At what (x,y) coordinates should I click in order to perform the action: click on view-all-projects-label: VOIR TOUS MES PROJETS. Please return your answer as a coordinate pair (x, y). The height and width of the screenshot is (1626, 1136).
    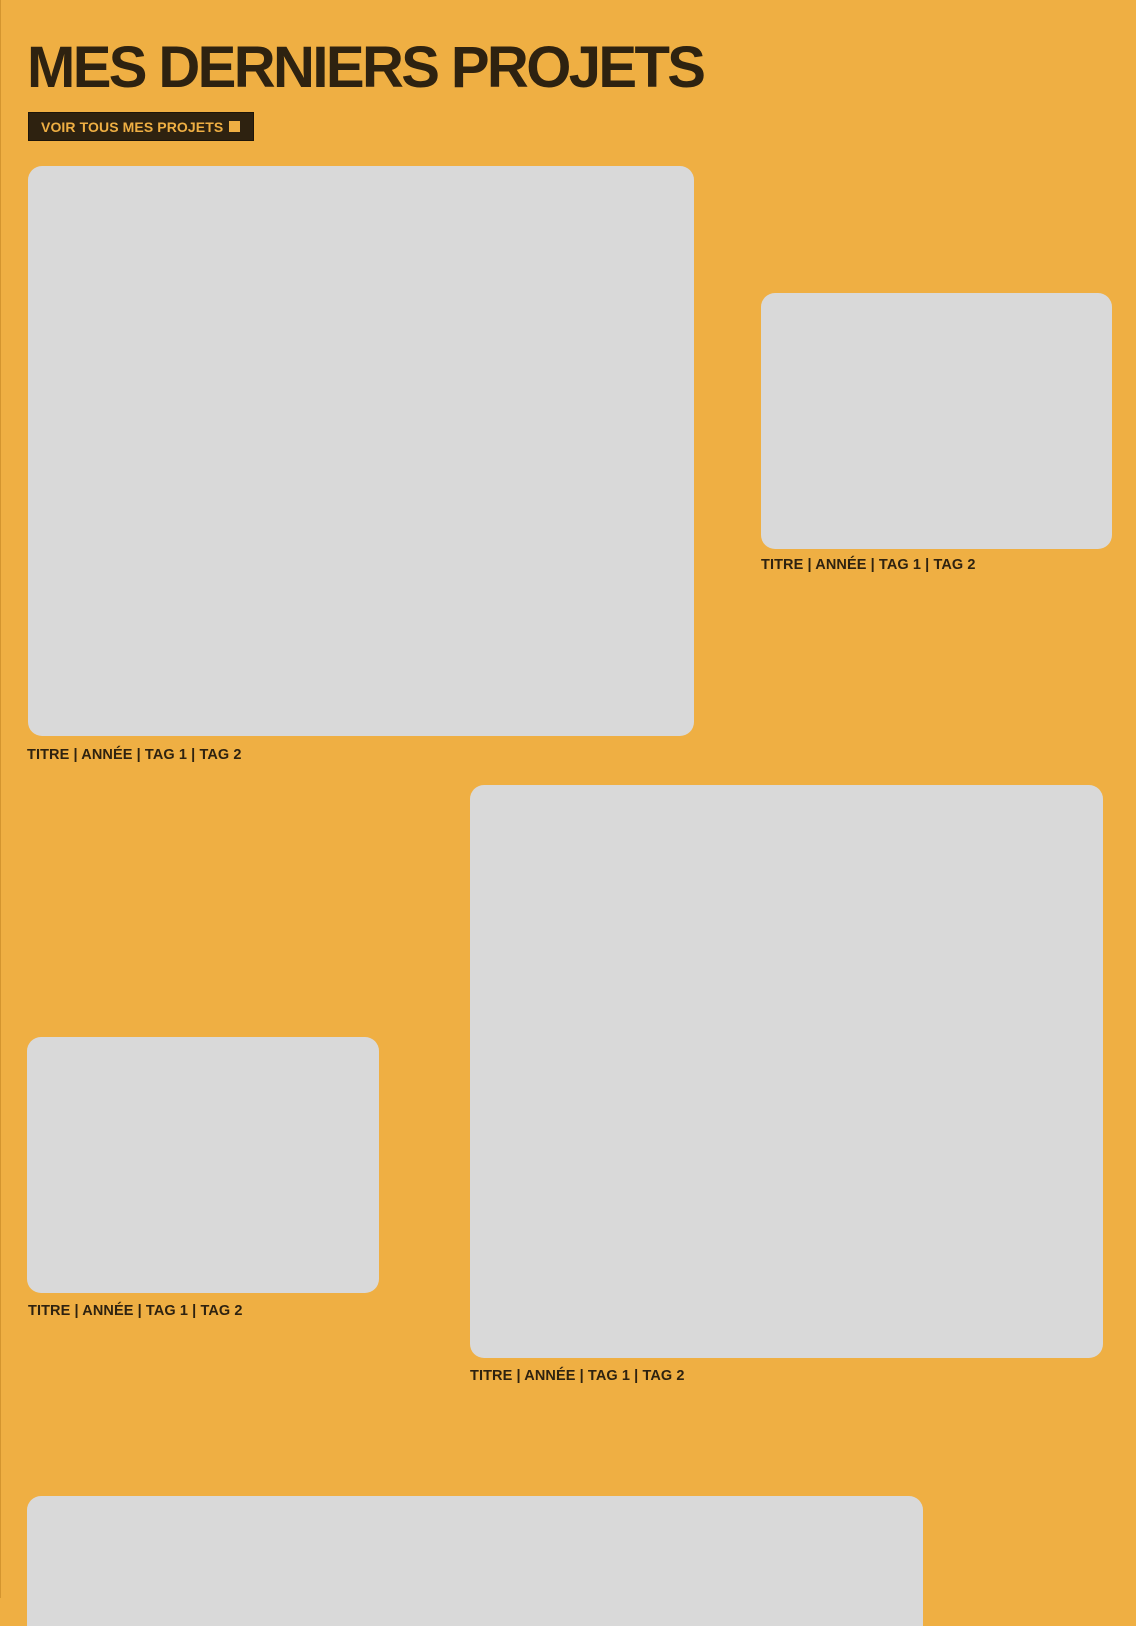
    Looking at the image, I should click on (132, 126).